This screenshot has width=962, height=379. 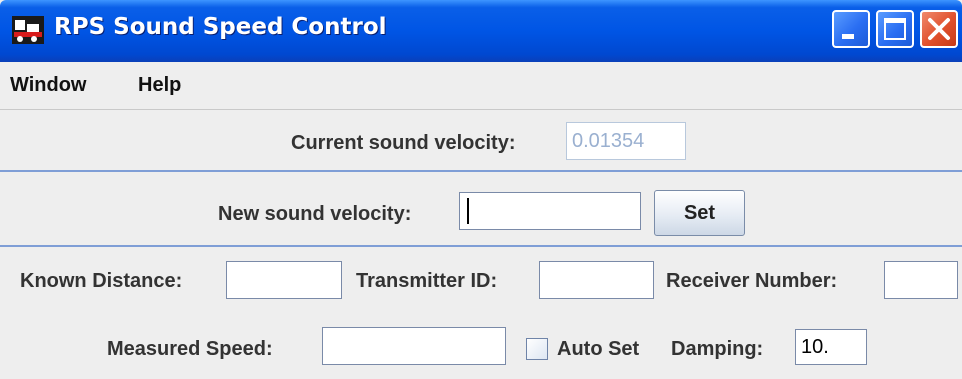 What do you see at coordinates (414, 346) in the screenshot?
I see `measured-speed-field` at bounding box center [414, 346].